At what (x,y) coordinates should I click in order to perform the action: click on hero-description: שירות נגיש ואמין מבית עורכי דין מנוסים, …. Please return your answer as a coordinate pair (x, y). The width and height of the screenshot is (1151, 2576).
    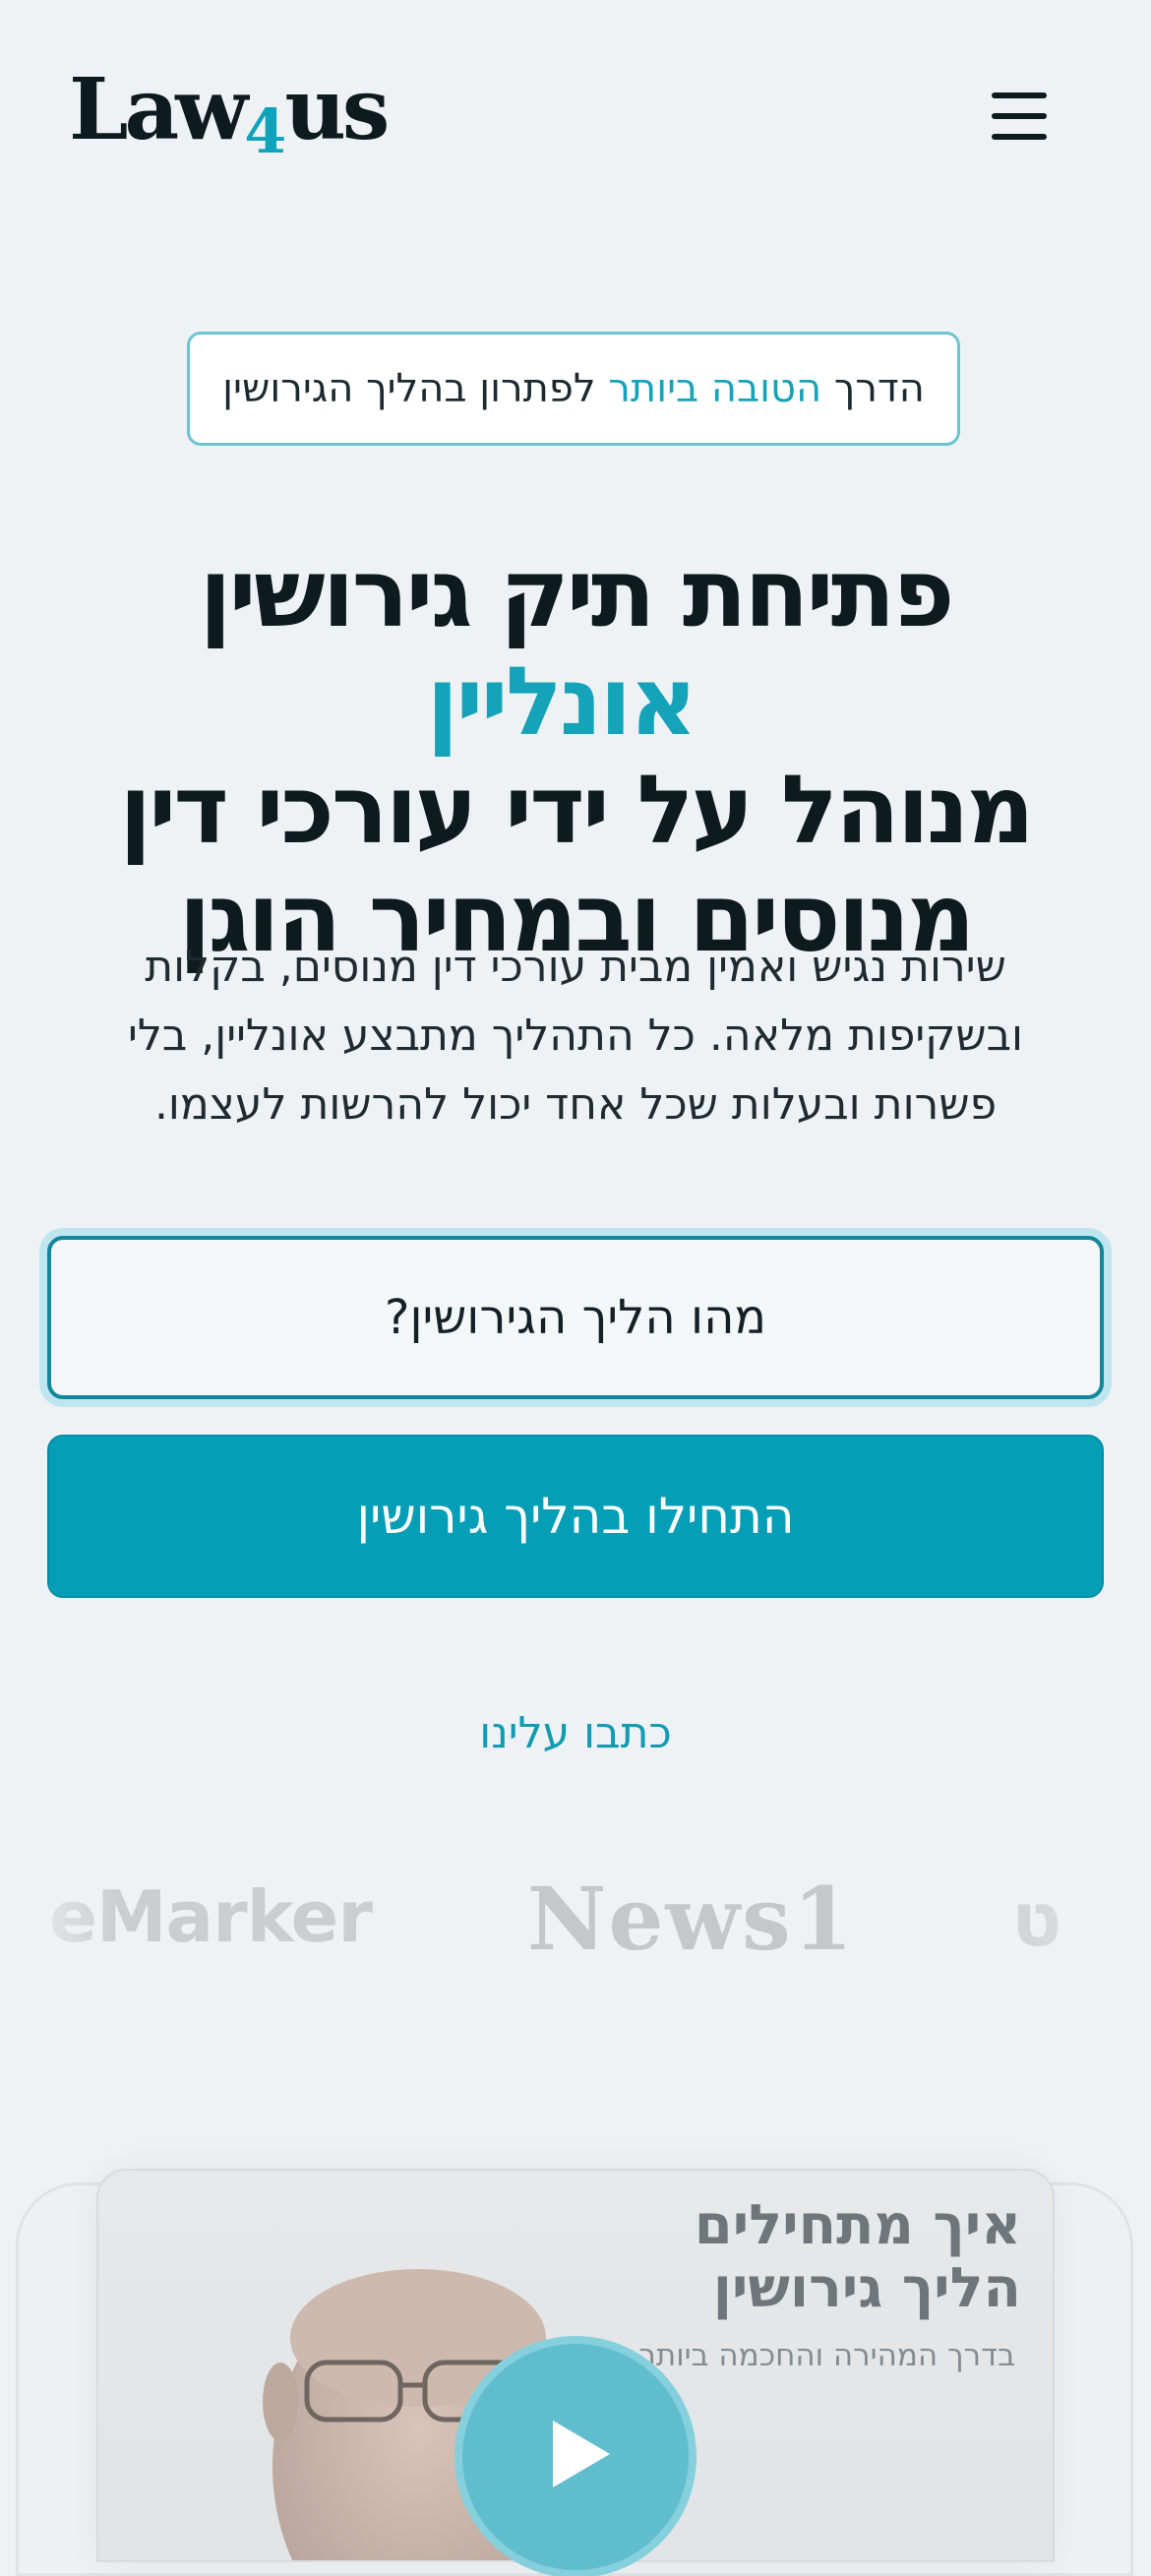
    Looking at the image, I should click on (575, 1036).